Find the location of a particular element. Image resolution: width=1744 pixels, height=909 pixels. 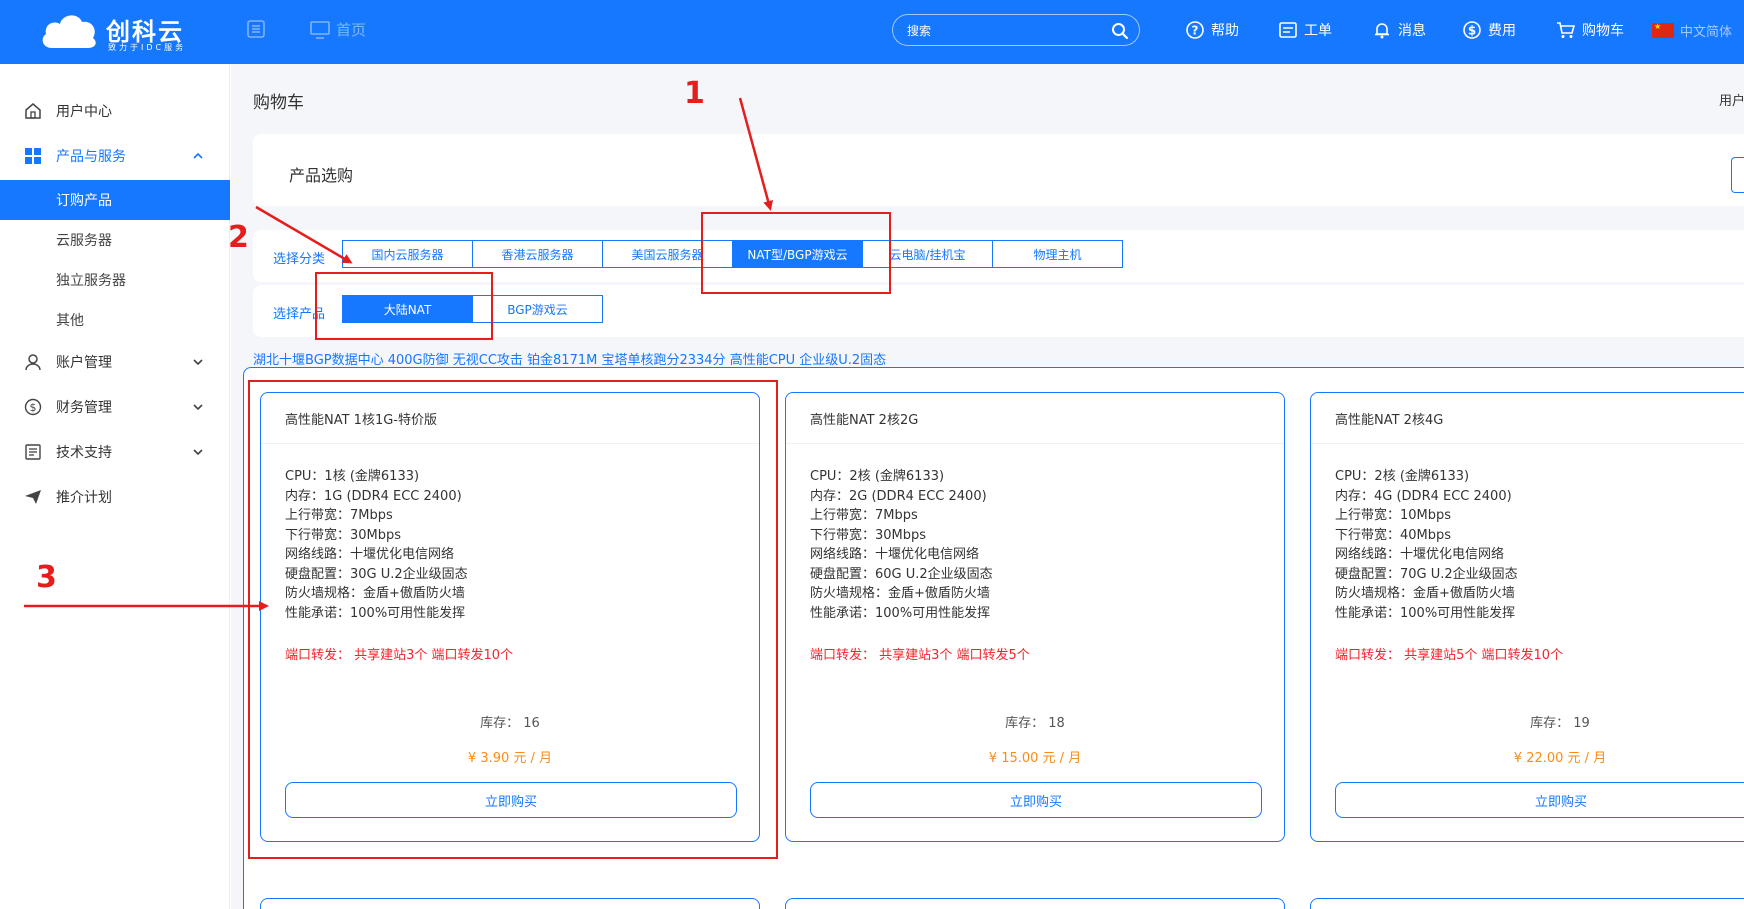

sidebar-item-label: 用户中心 is located at coordinates (84, 112).